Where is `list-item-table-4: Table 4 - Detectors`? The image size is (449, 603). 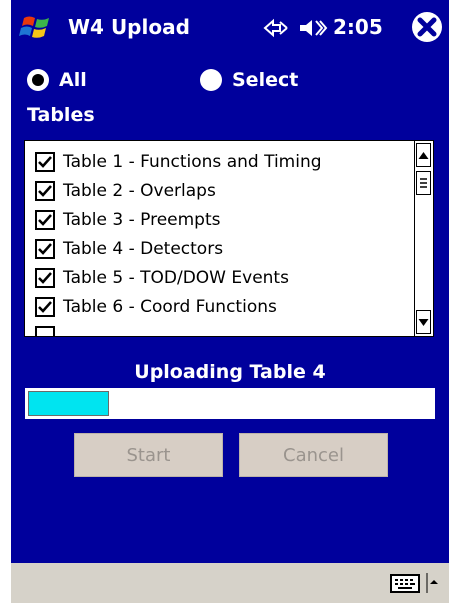
list-item-table-4: Table 4 - Detectors is located at coordinates (129, 249).